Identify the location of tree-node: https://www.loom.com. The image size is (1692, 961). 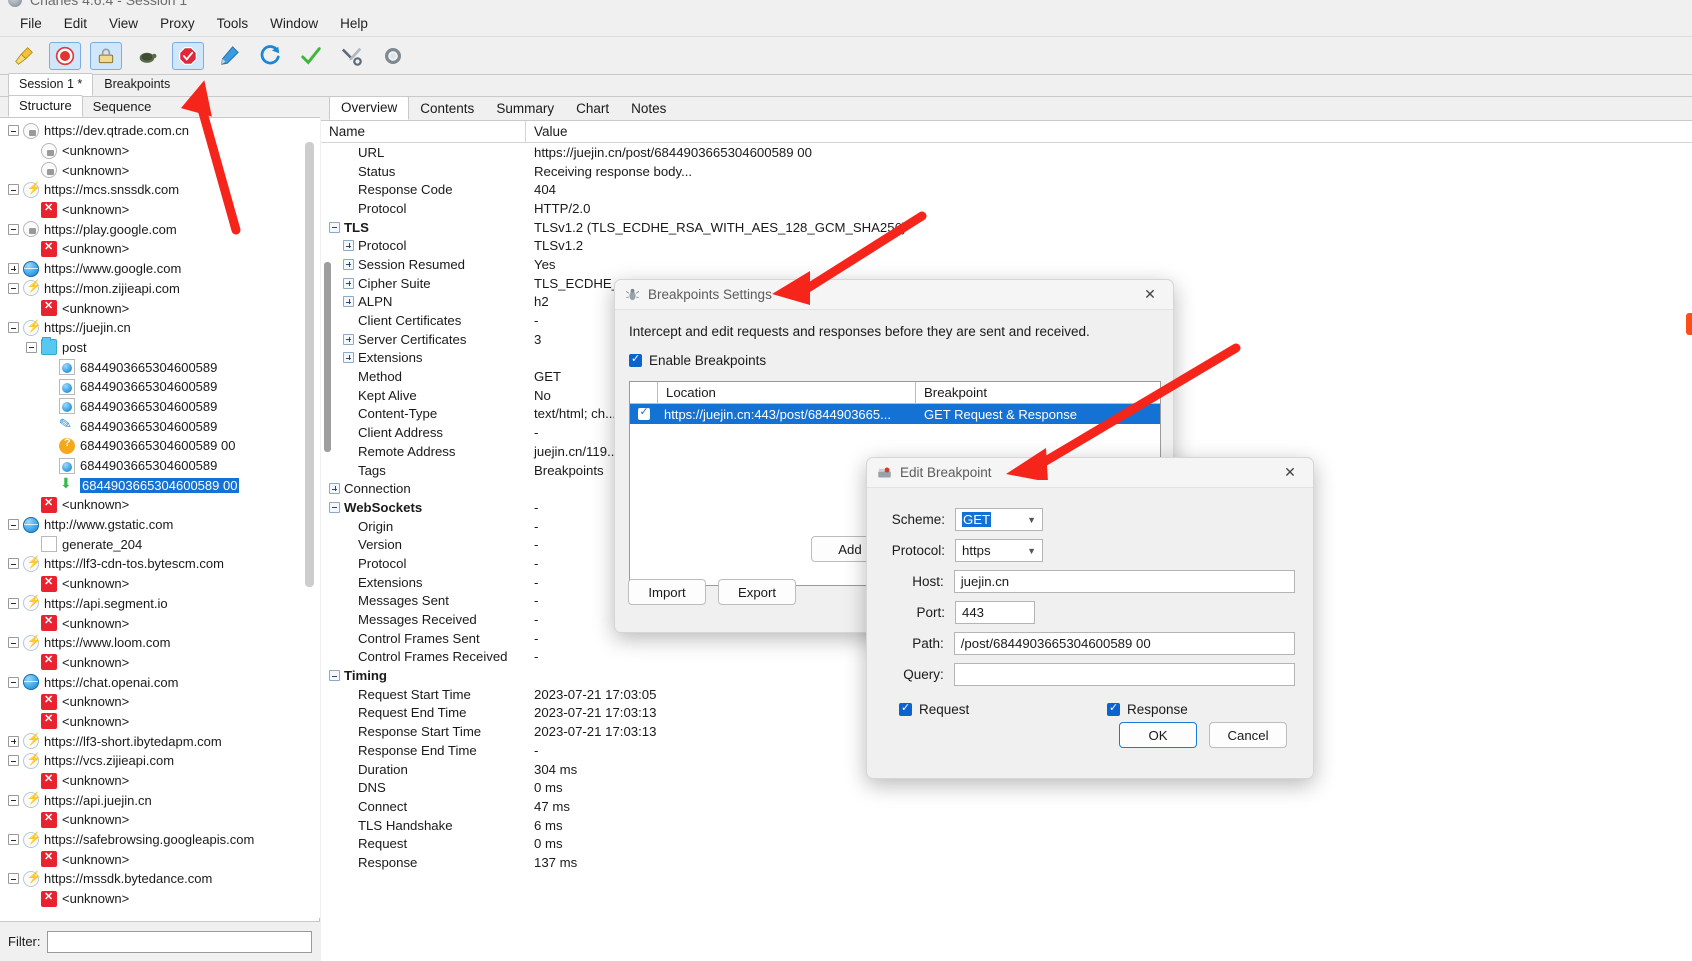
(160, 643).